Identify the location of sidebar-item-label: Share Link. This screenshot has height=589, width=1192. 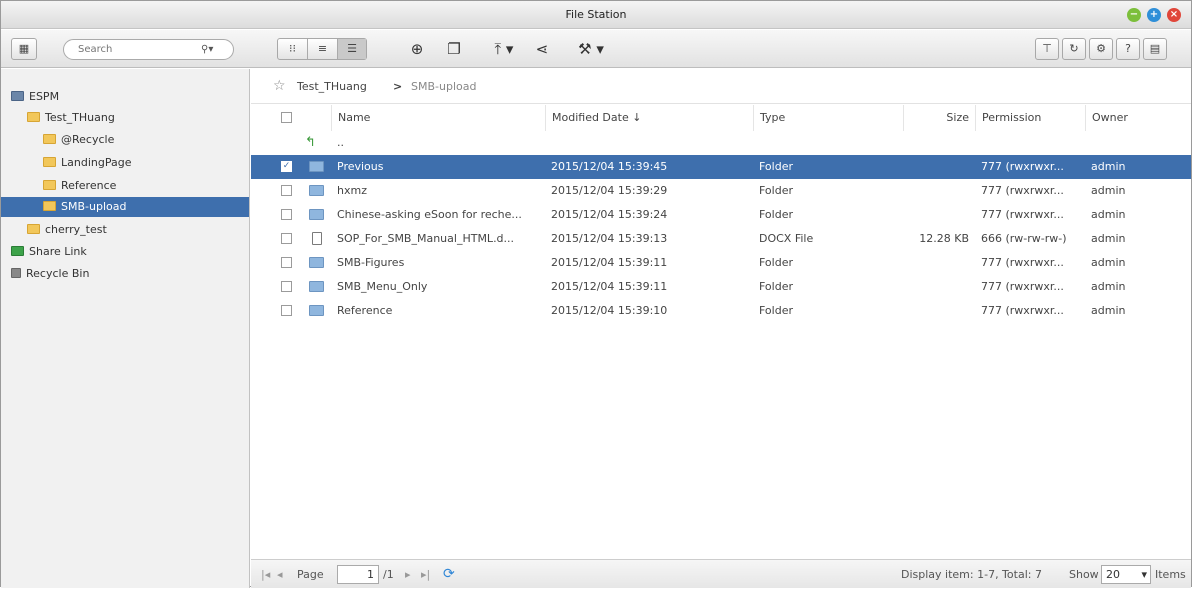
(58, 251).